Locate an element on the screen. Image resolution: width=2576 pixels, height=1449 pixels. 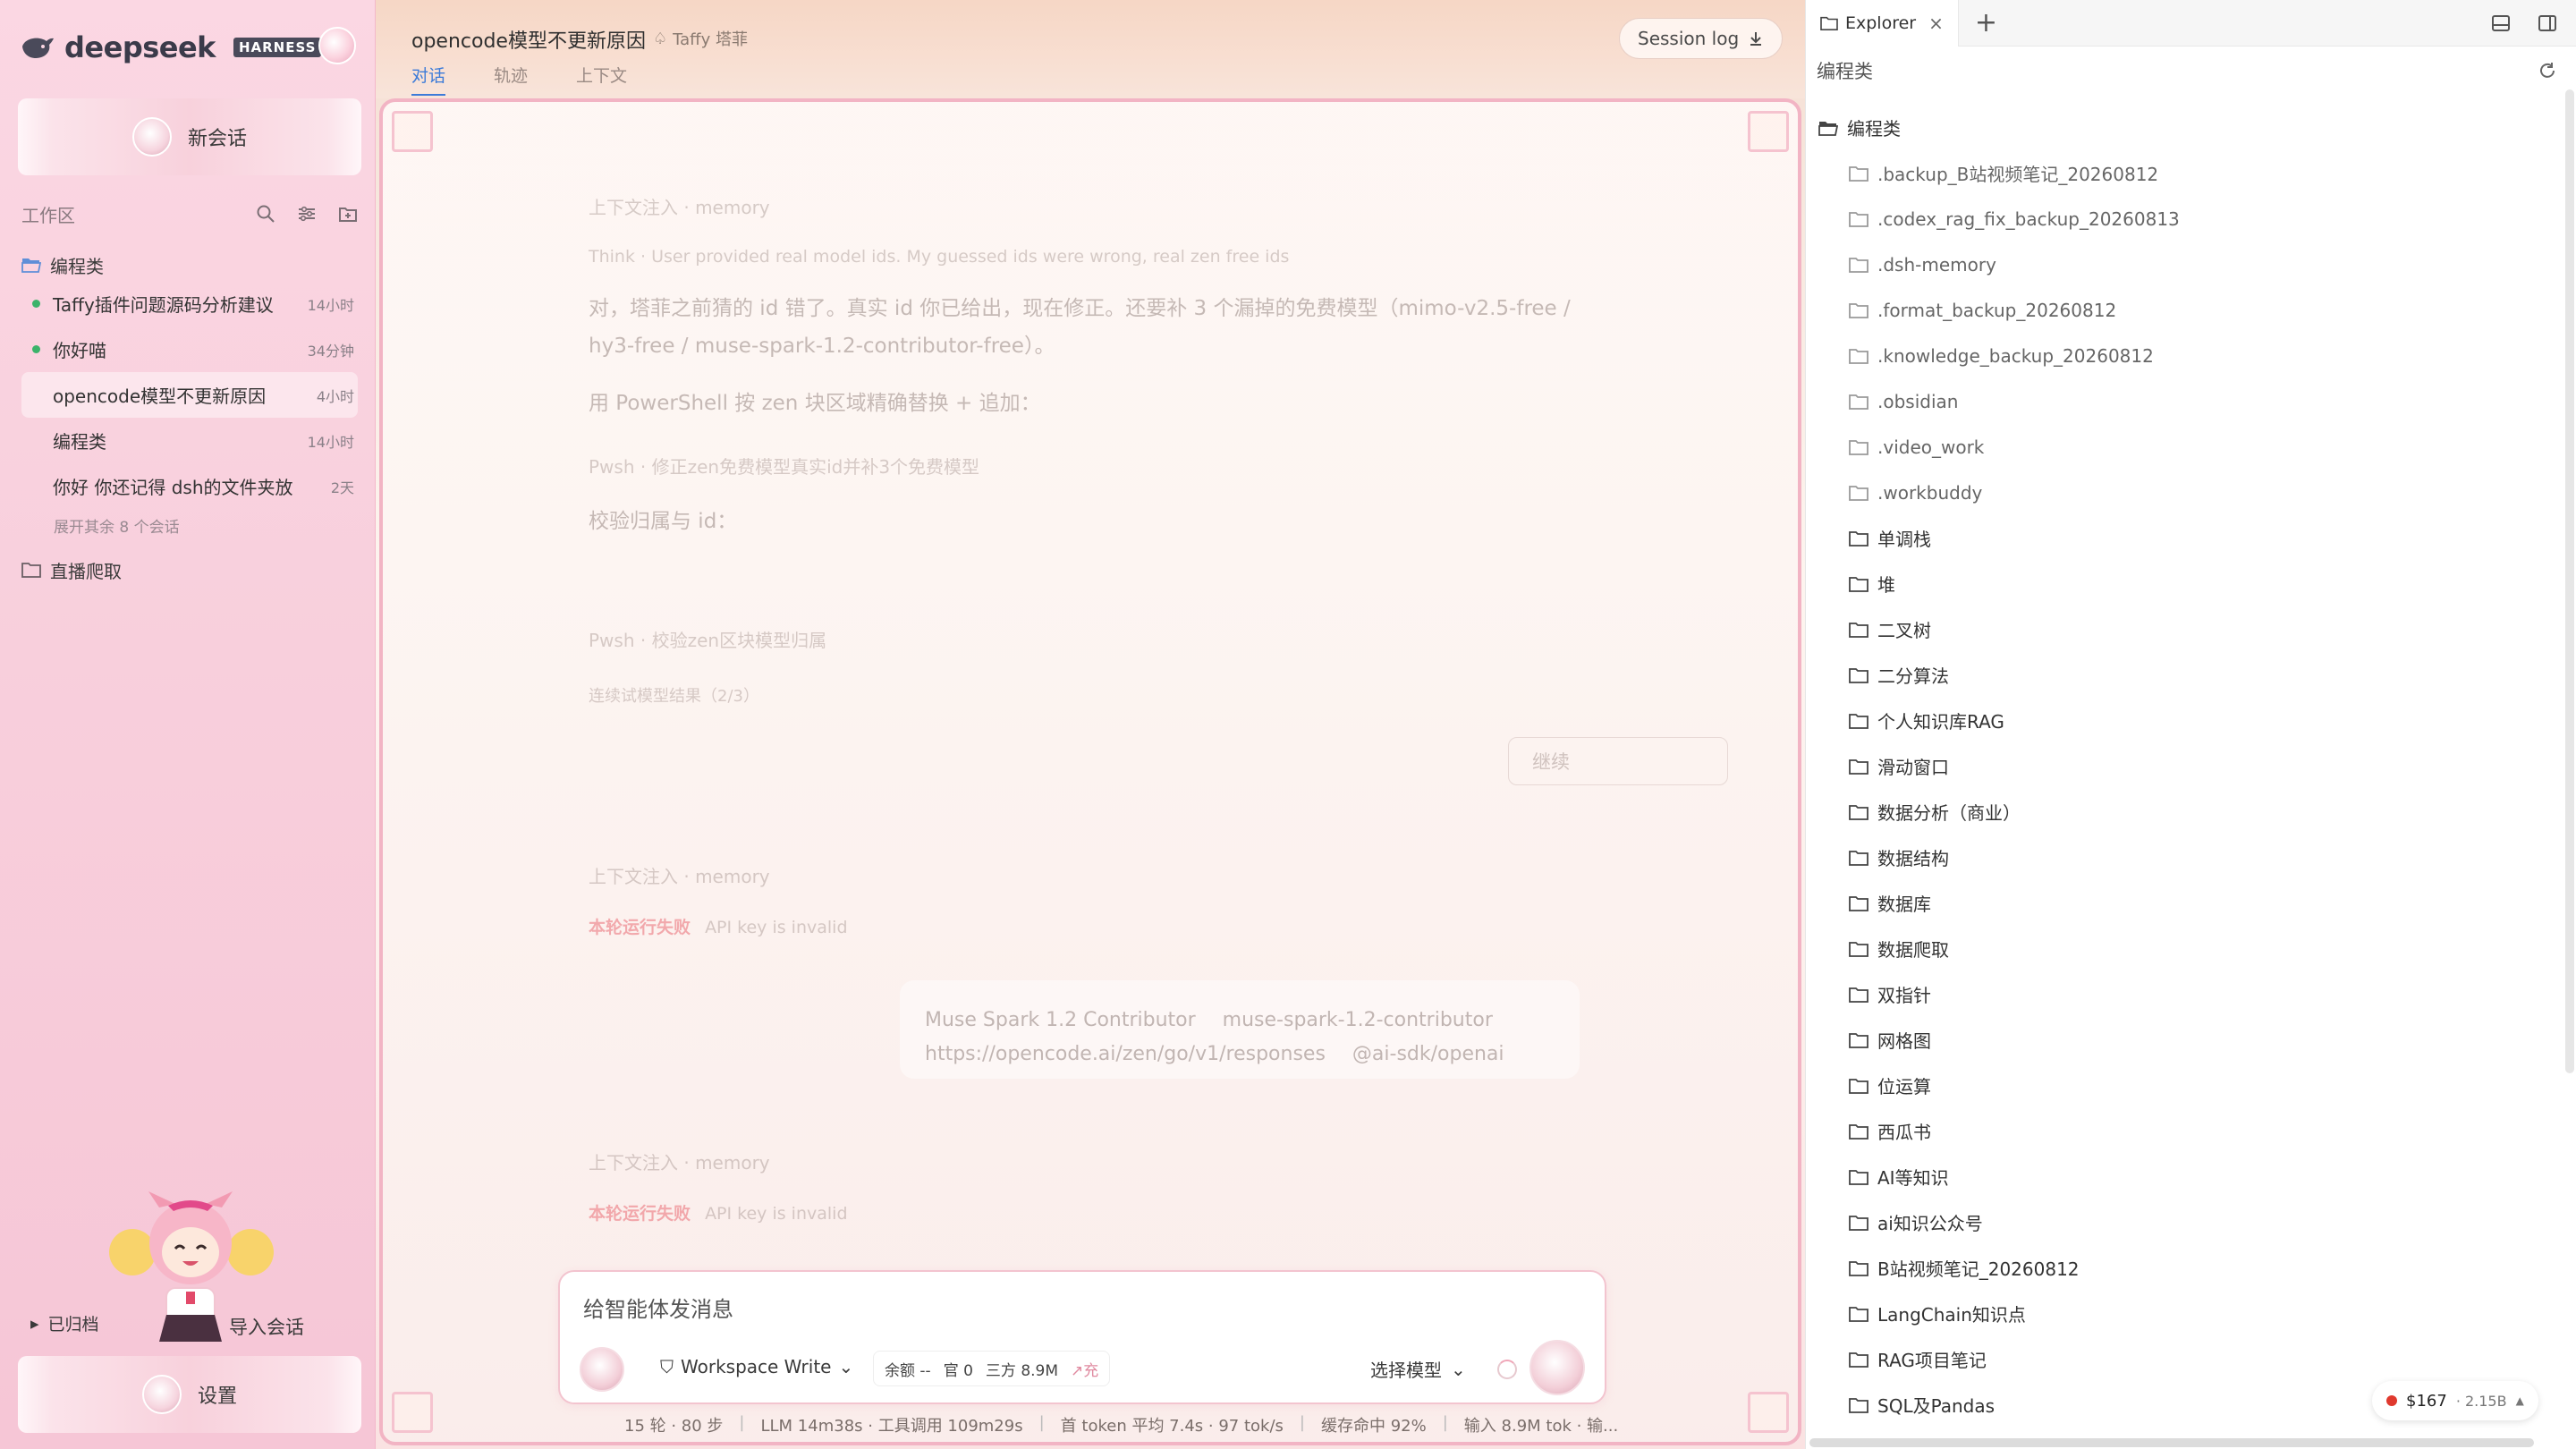
tree-folder-item: 数据结构 is located at coordinates (2181, 857).